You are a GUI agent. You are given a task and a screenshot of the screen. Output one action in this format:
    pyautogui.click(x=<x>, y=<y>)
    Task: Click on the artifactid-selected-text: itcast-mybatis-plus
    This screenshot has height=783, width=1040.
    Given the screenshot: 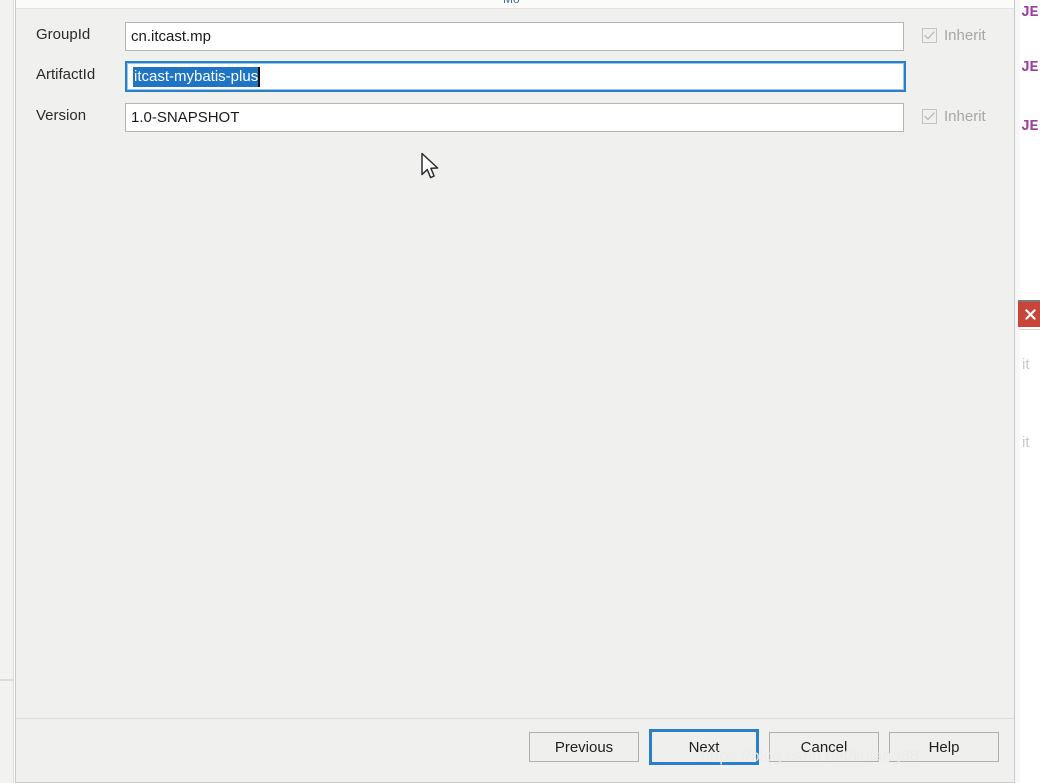 What is the action you would take?
    pyautogui.click(x=197, y=77)
    